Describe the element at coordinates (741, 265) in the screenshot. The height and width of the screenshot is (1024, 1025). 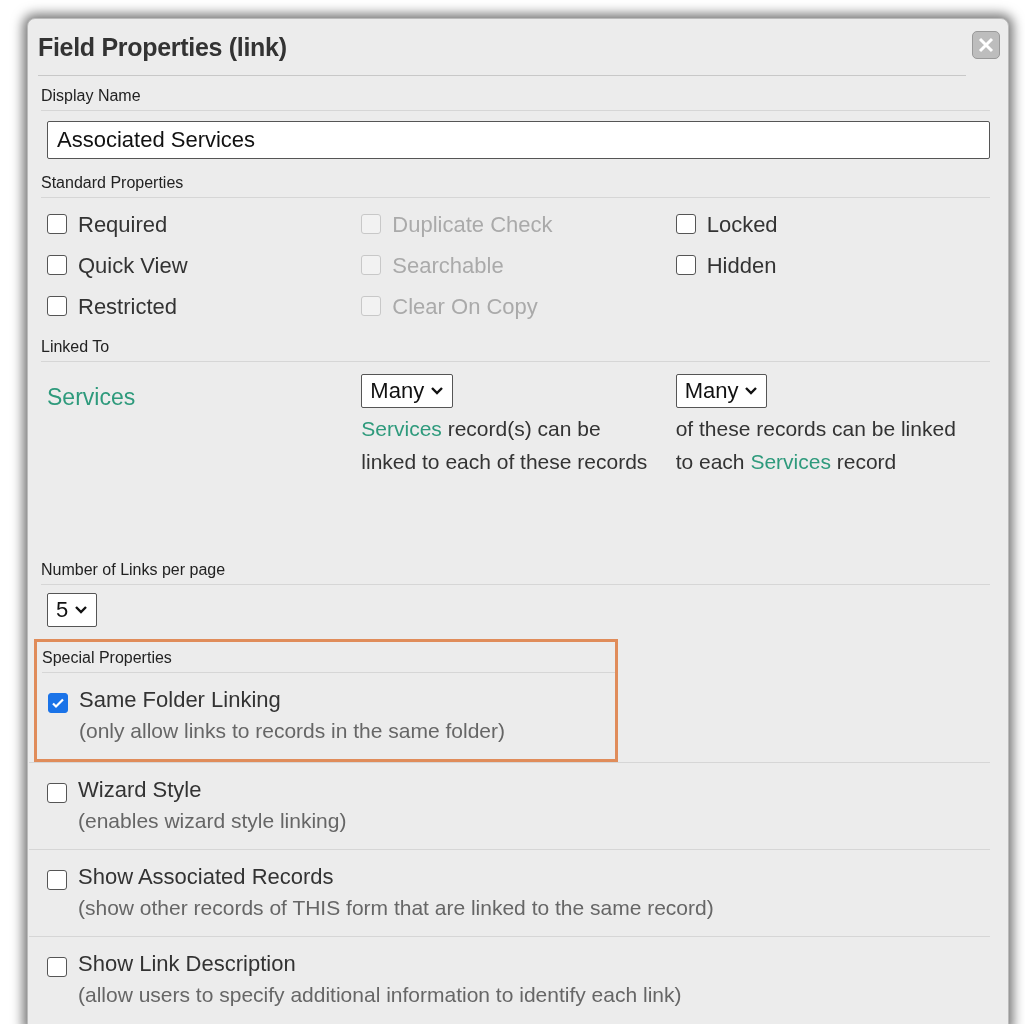
I see `option-label: Hidden` at that location.